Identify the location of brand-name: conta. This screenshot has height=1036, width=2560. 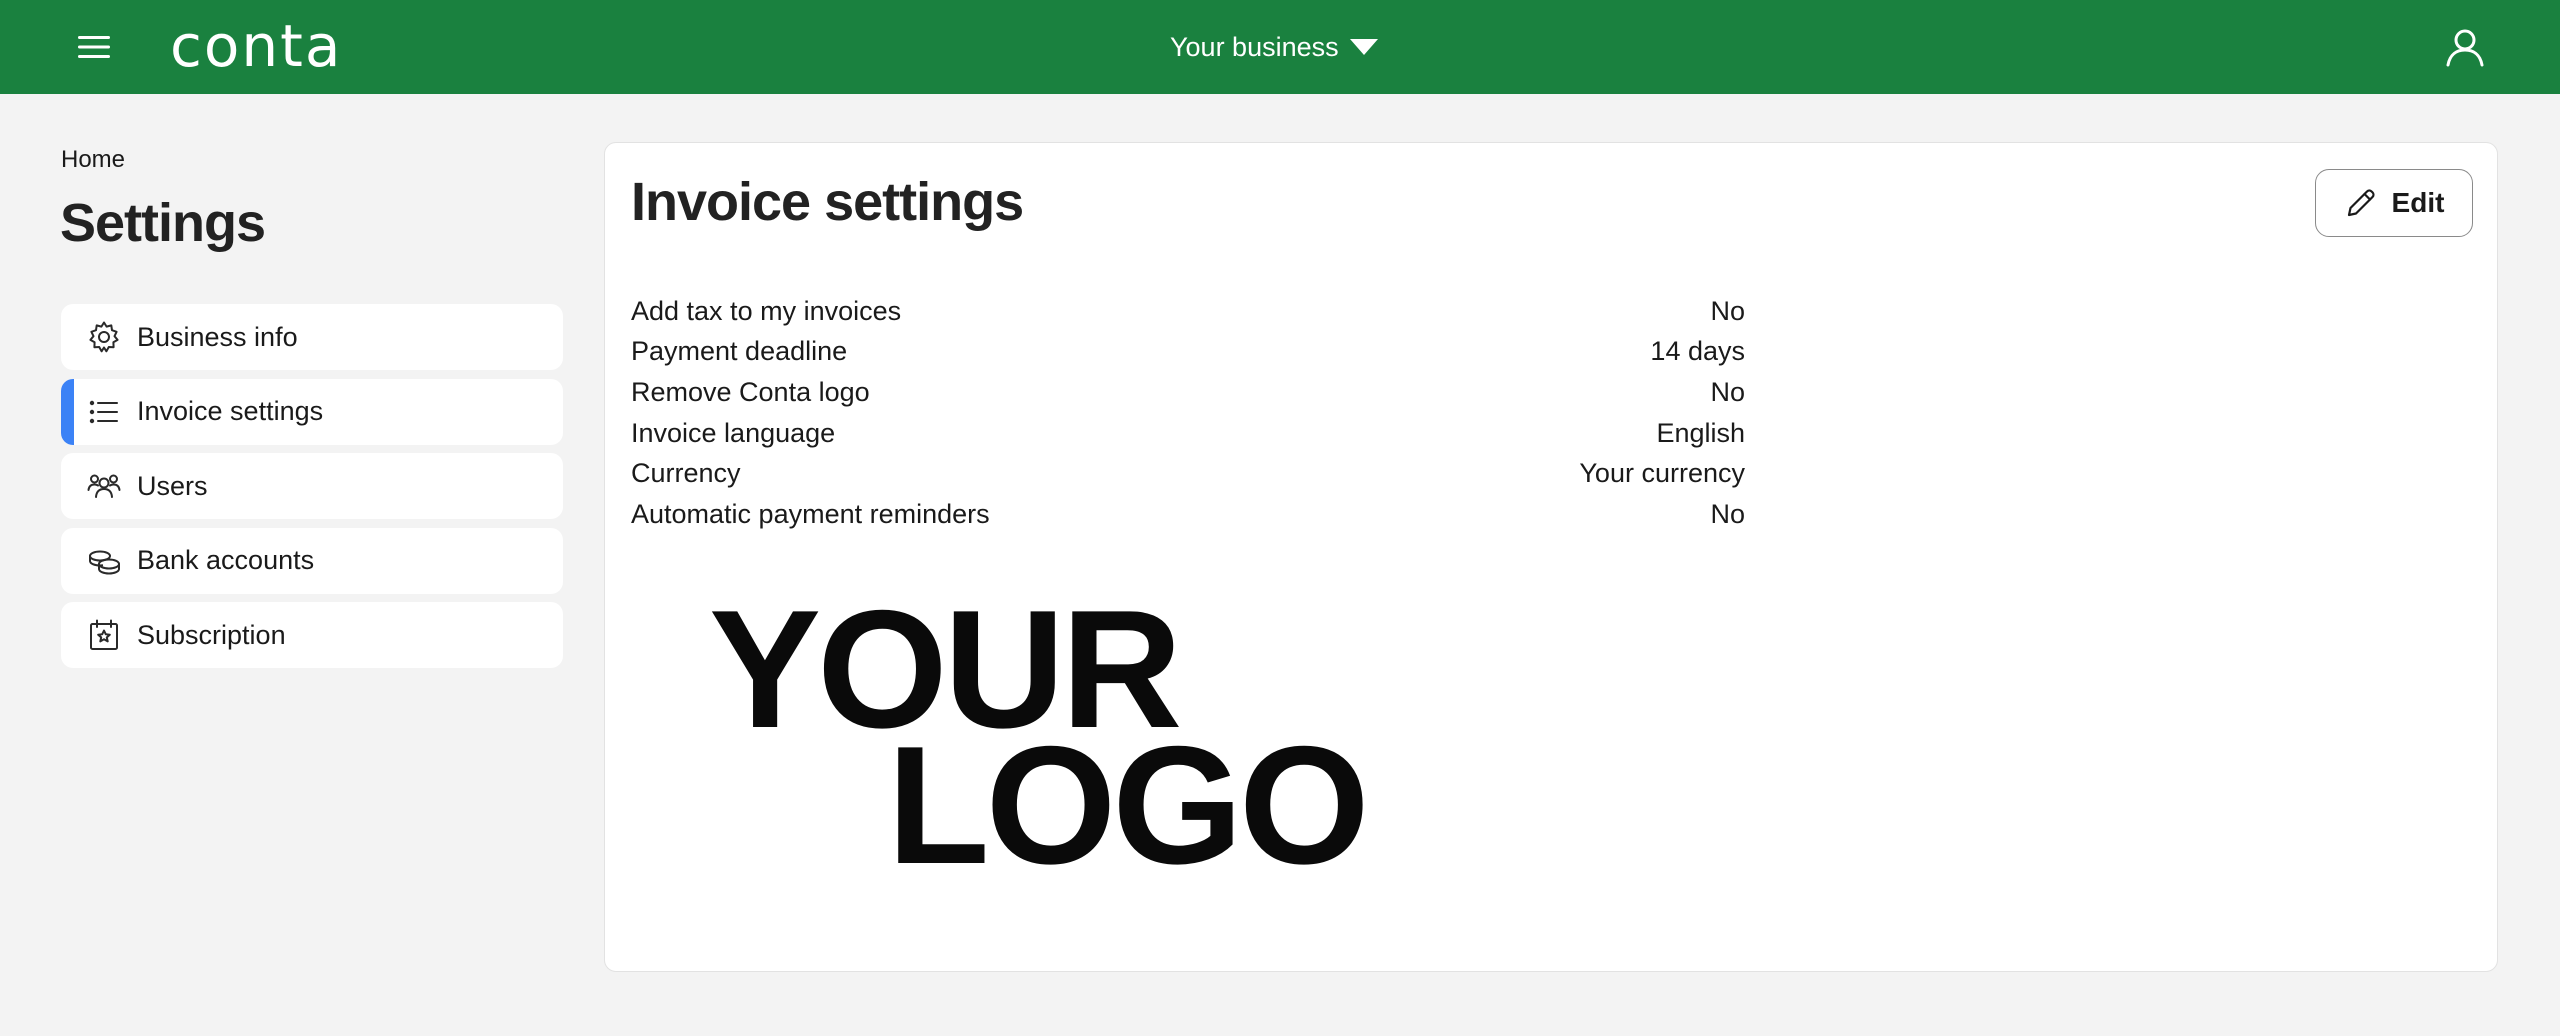
(256, 46).